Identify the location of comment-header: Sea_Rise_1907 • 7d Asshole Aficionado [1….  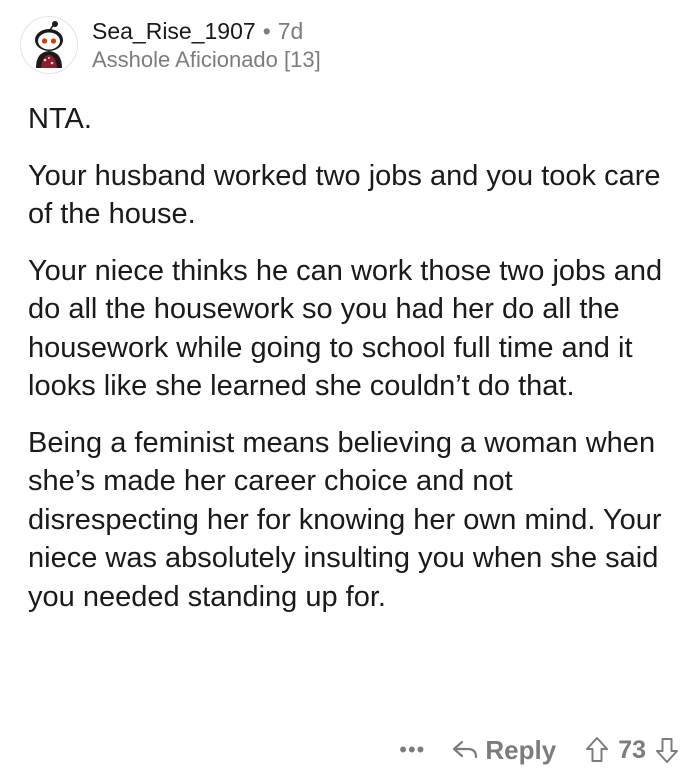
(170, 45).